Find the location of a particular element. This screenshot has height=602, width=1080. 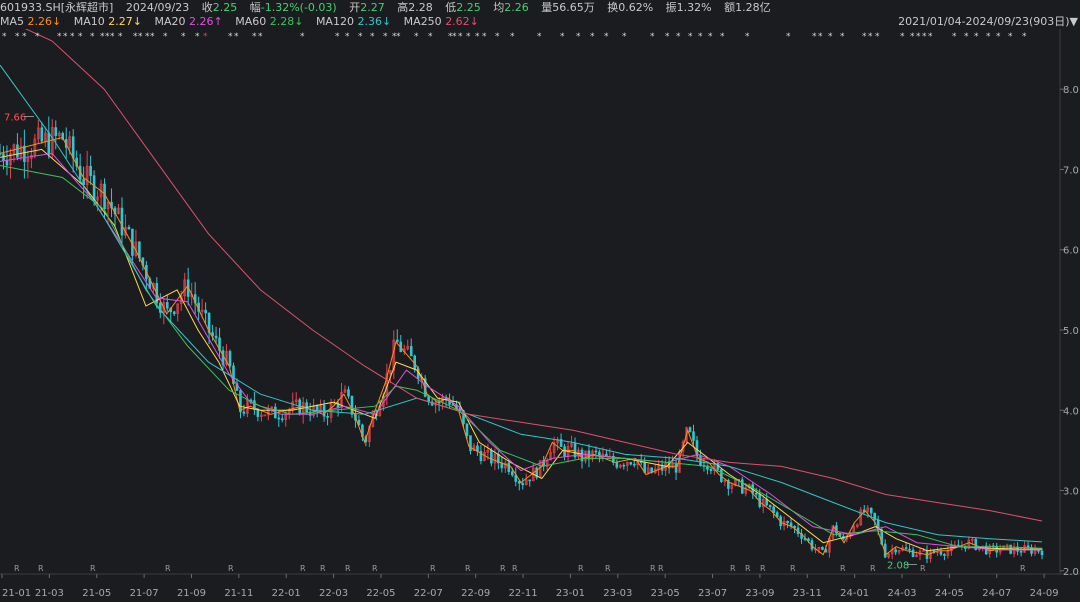

stock-symbol: 601933.SH[永辉超市] is located at coordinates (56, 7).